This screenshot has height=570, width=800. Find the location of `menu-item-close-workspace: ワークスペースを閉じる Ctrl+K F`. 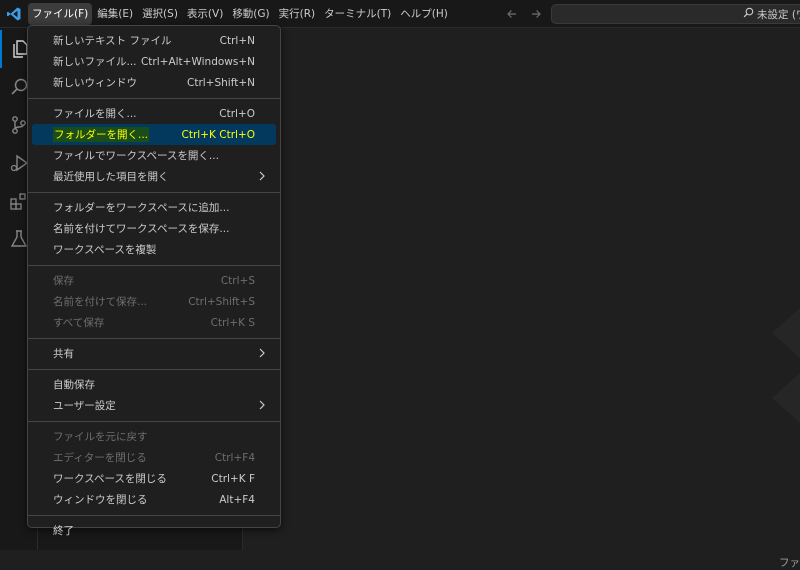

menu-item-close-workspace: ワークスペースを閉じる Ctrl+K F is located at coordinates (154, 478).